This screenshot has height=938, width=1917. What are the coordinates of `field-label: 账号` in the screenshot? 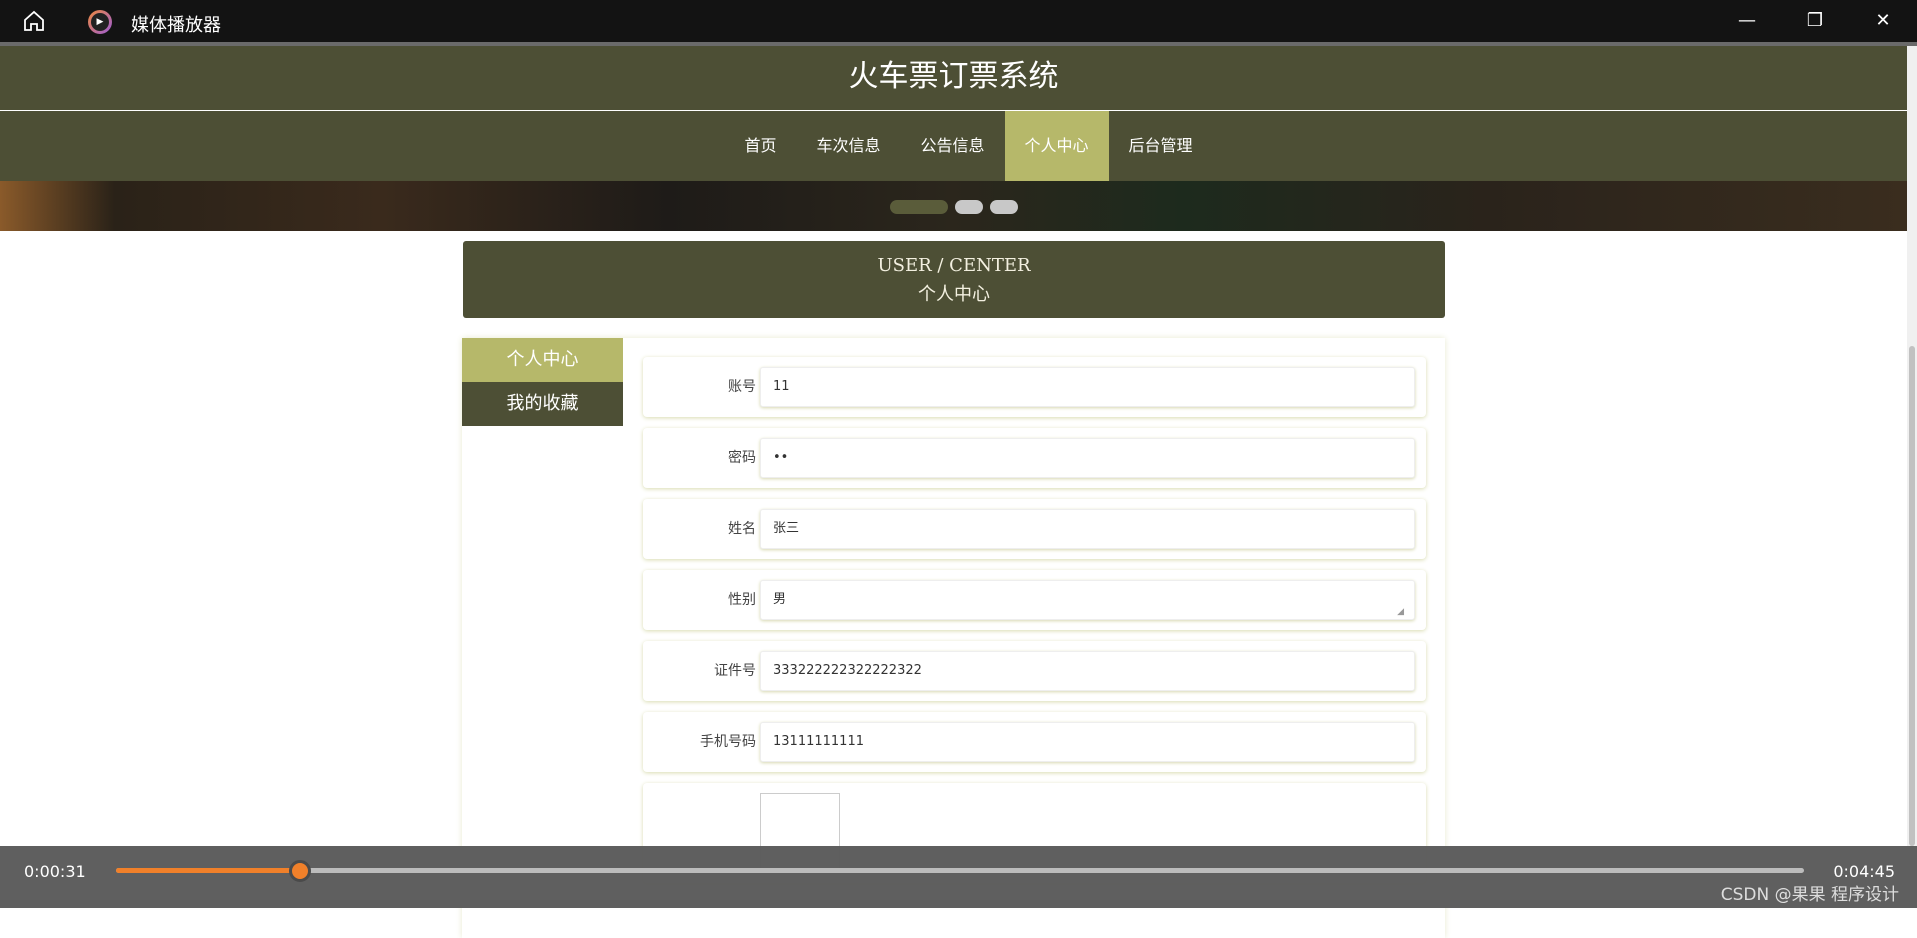 It's located at (742, 387).